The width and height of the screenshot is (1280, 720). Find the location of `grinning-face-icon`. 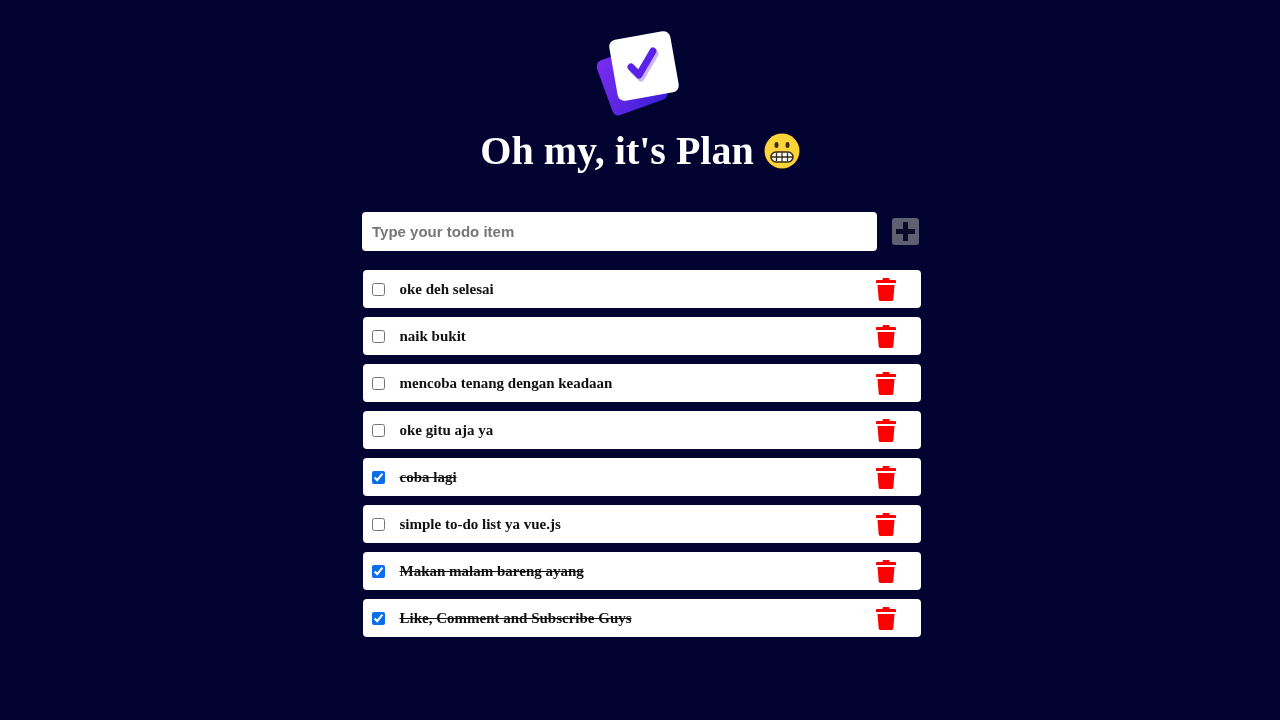

grinning-face-icon is located at coordinates (781, 151).